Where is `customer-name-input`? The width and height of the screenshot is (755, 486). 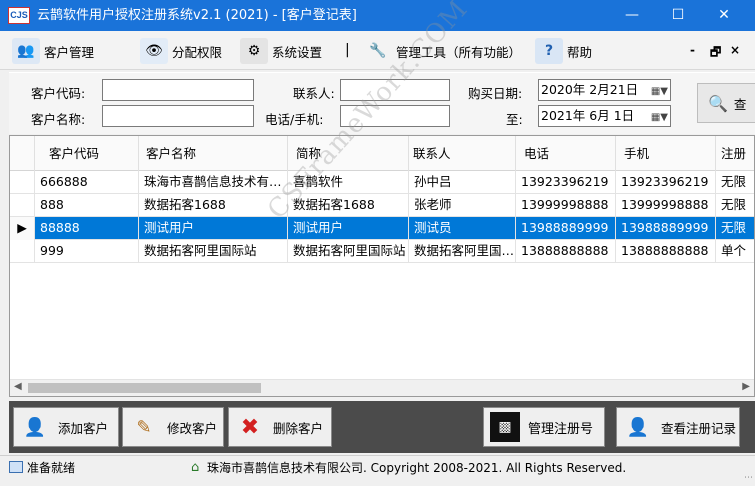 customer-name-input is located at coordinates (178, 116).